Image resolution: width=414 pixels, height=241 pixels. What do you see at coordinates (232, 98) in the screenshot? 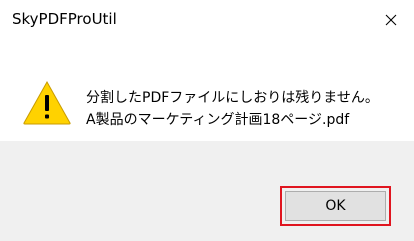
I see `message-line-1: 分割したPDFファイルにしおりは残りません。` at bounding box center [232, 98].